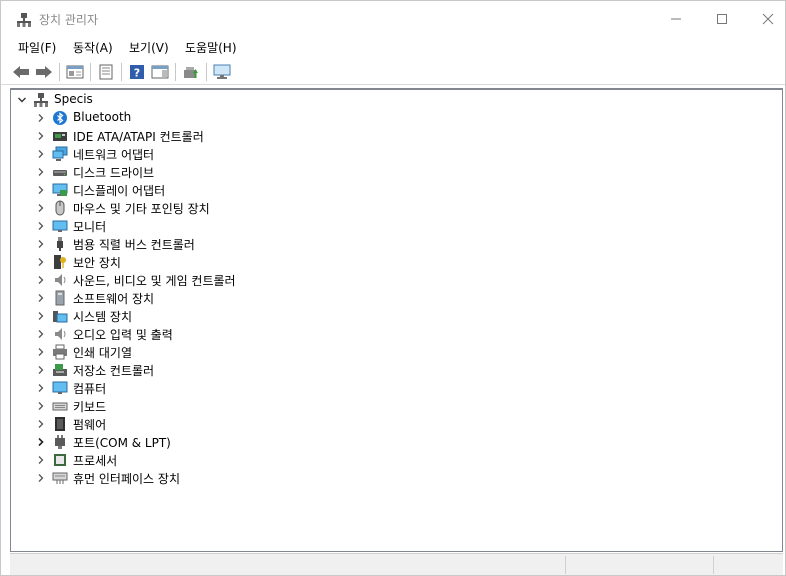 The width and height of the screenshot is (786, 576). Describe the element at coordinates (60, 370) in the screenshot. I see `storage-controller-icon` at that location.